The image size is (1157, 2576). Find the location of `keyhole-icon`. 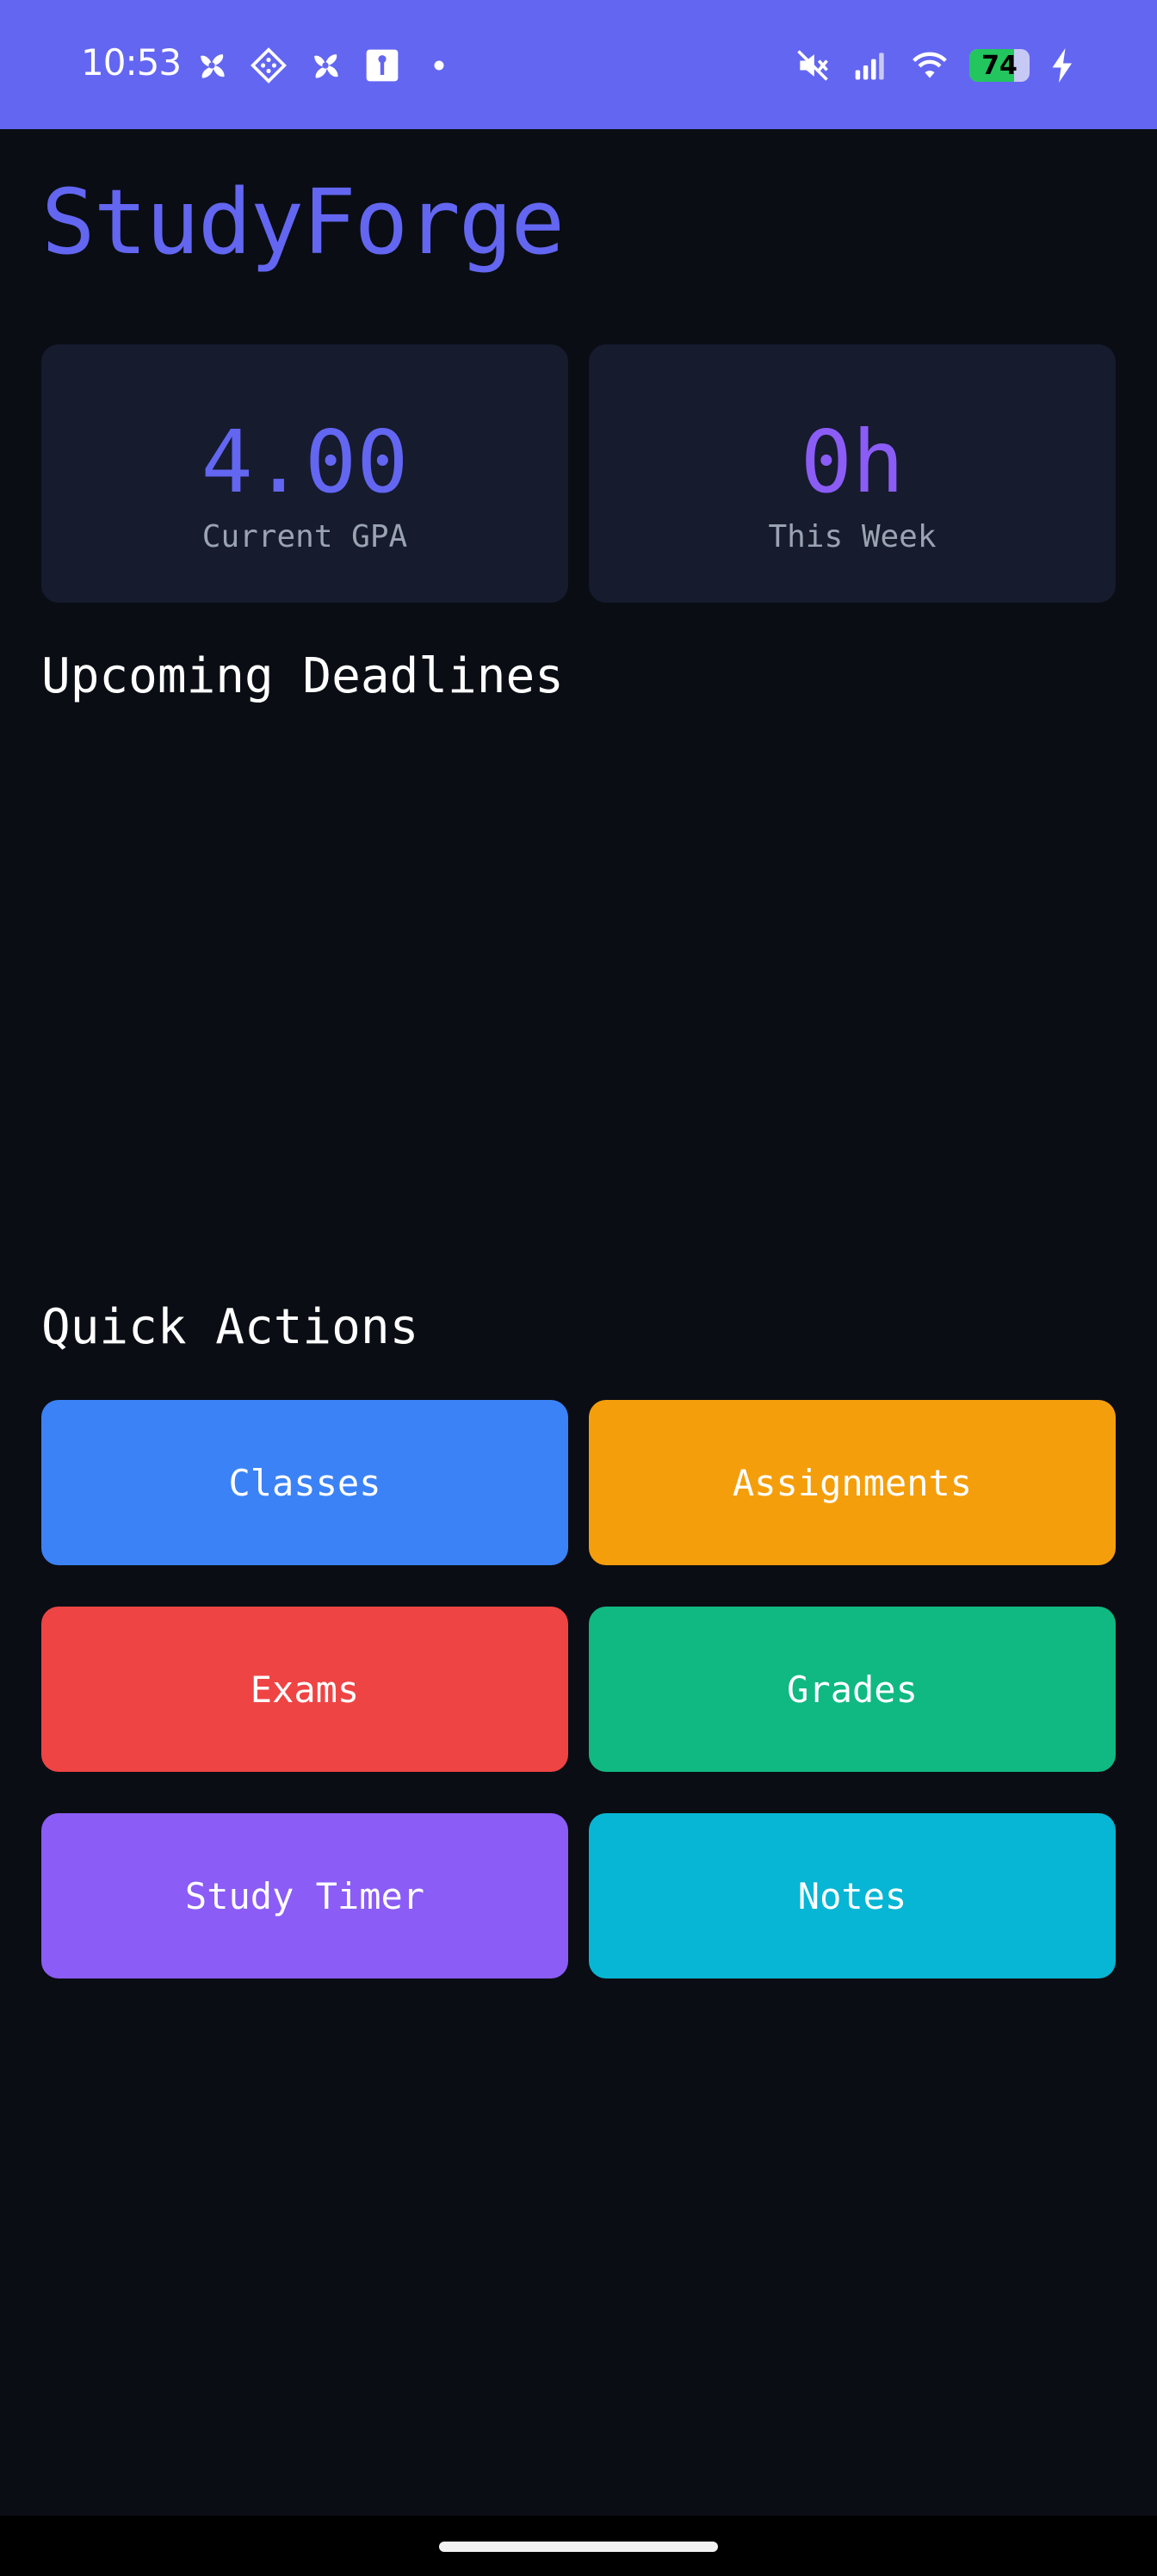

keyhole-icon is located at coordinates (382, 65).